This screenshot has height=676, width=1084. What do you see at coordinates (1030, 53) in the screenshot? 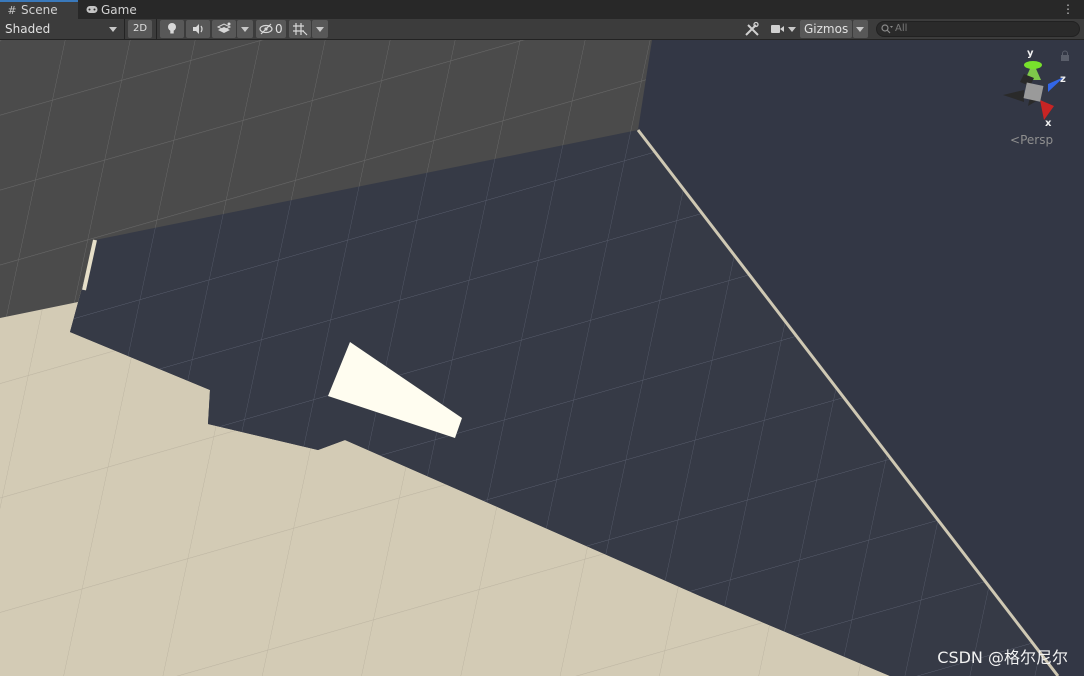
I see `gizmo-y-label: y` at bounding box center [1030, 53].